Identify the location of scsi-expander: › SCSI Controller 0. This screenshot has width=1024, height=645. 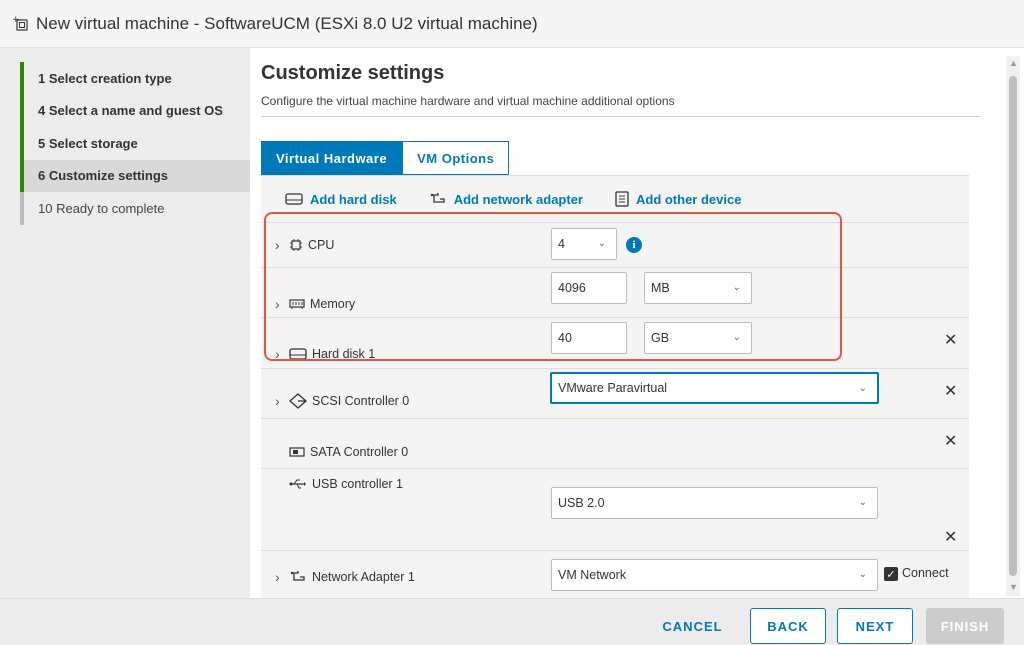
(342, 401).